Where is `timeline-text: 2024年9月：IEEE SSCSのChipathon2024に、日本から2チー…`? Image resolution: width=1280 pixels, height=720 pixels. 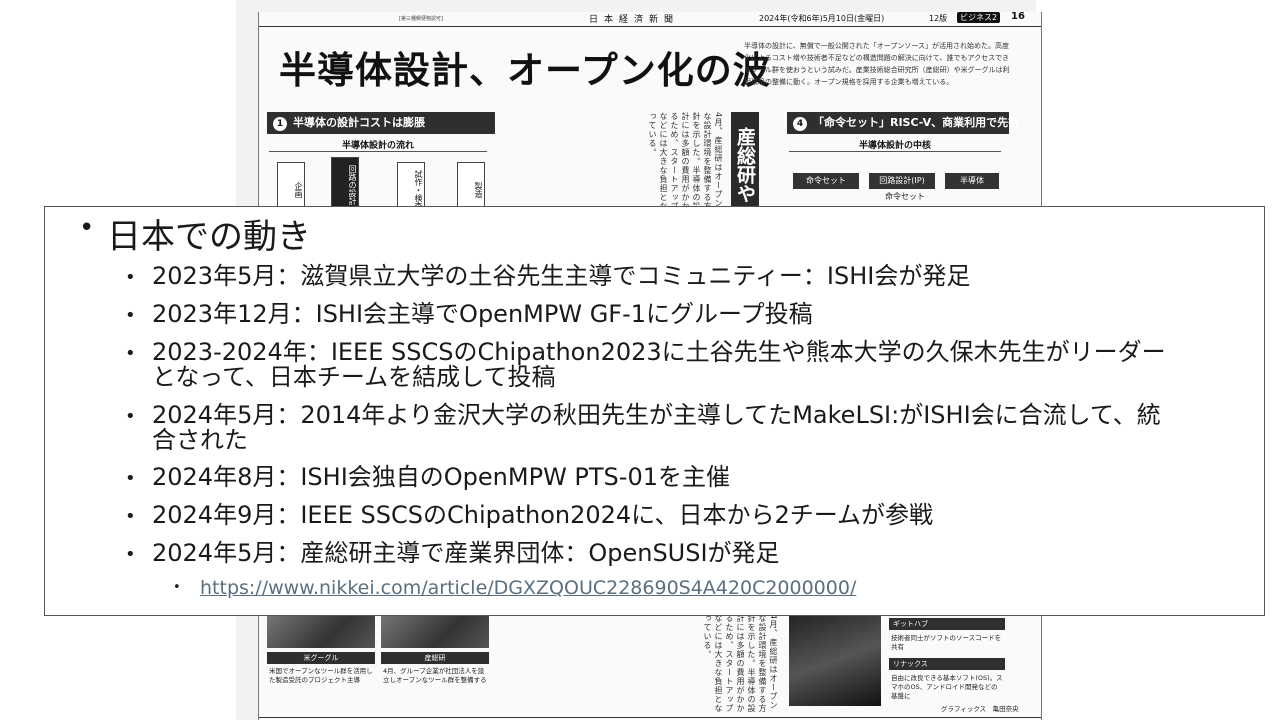 timeline-text: 2024年9月：IEEE SSCSのChipathon2024に、日本から2チー… is located at coordinates (543, 515).